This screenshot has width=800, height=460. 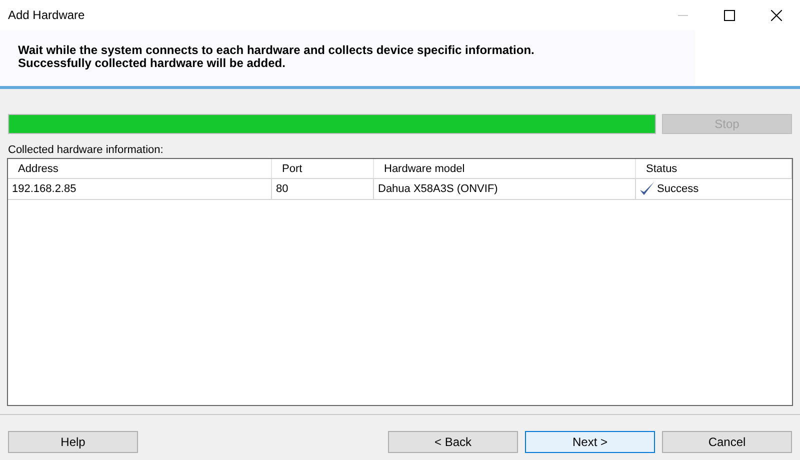 I want to click on table-cell: 80, so click(x=323, y=189).